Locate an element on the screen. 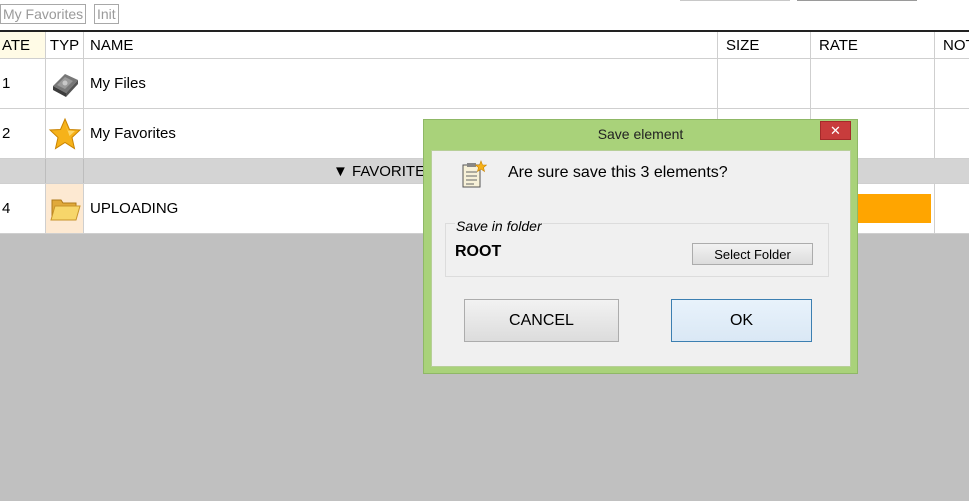  dialog-message: Are sure save this 3 elements? is located at coordinates (618, 172).